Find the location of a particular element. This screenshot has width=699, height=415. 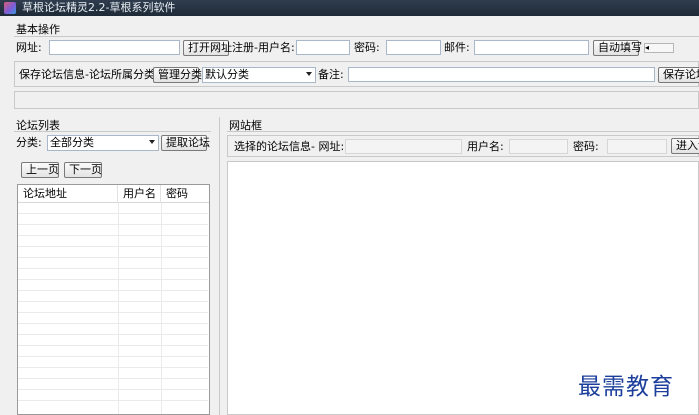

fetch-forum-button: 提取论坛 is located at coordinates (185, 143).